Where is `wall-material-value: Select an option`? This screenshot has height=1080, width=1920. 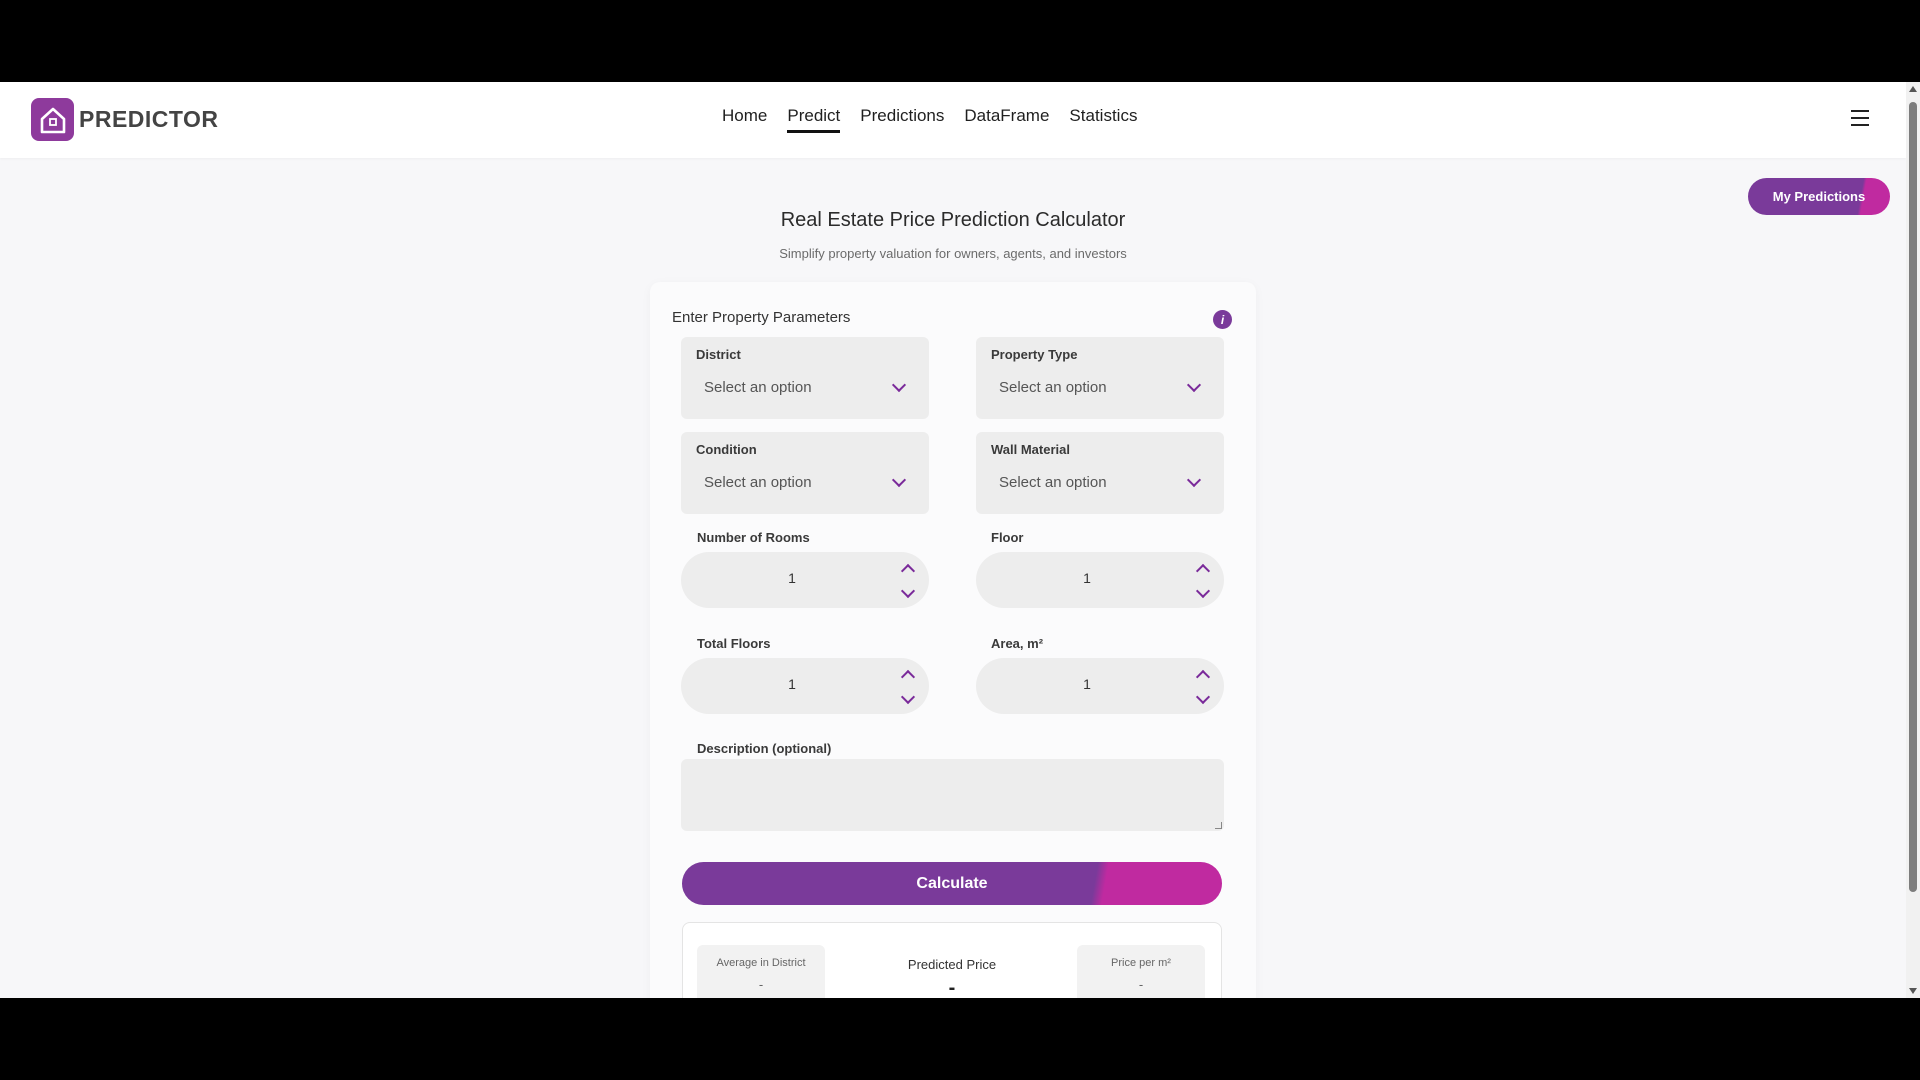 wall-material-value: Select an option is located at coordinates (1053, 482).